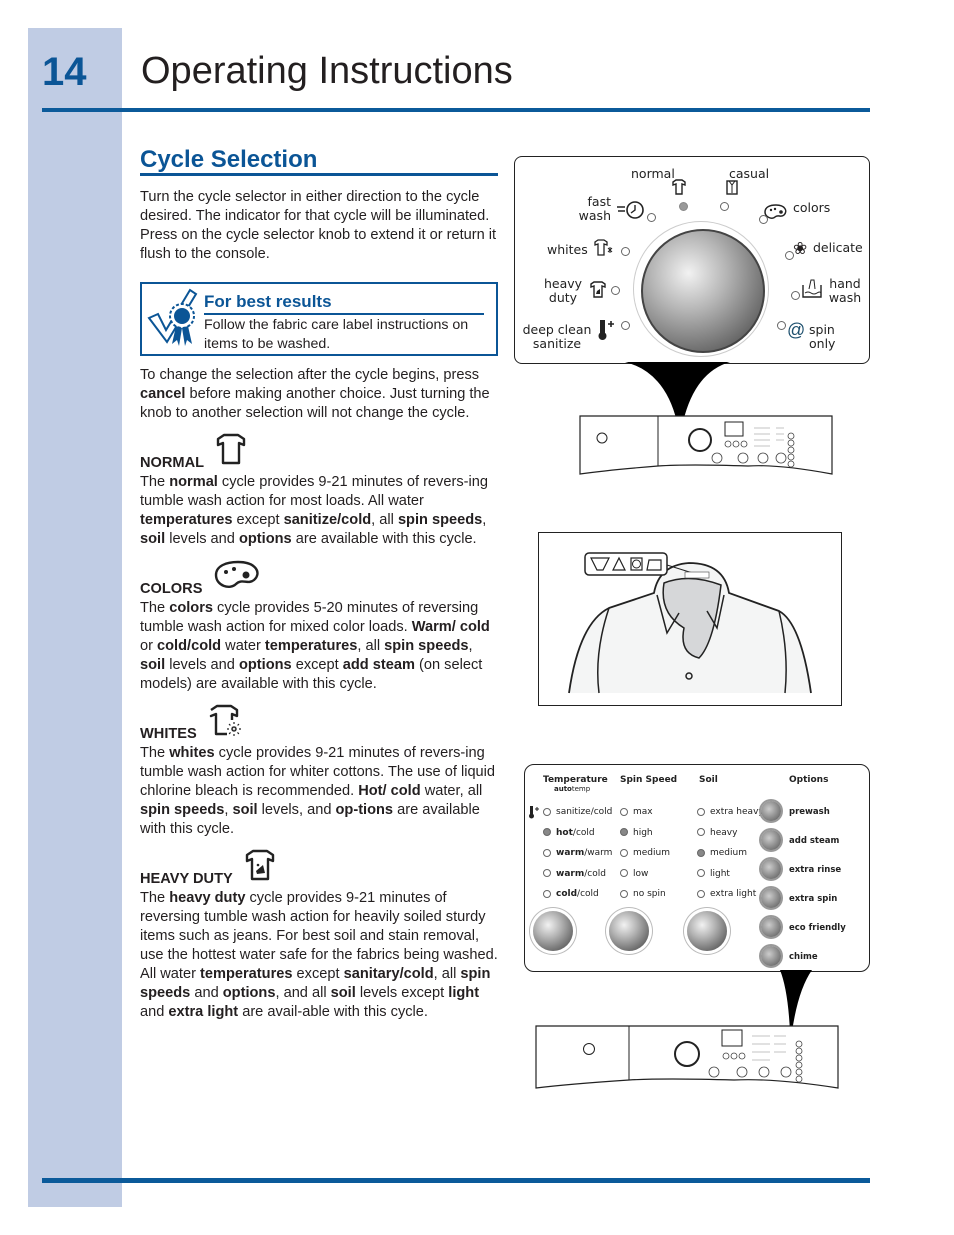 This screenshot has width=954, height=1235. Describe the element at coordinates (598, 289) in the screenshot. I see `heavy-duty-shirt-icon` at that location.